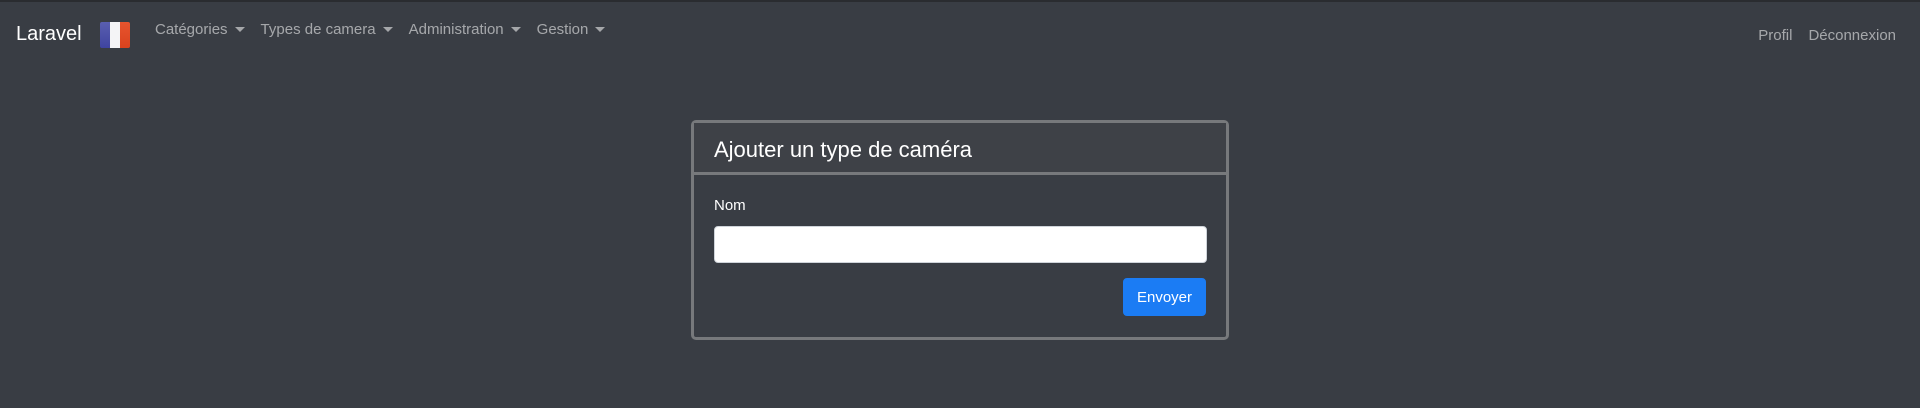 The image size is (1920, 408). Describe the element at coordinates (456, 29) in the screenshot. I see `nav-dropdown-label: Administration` at that location.